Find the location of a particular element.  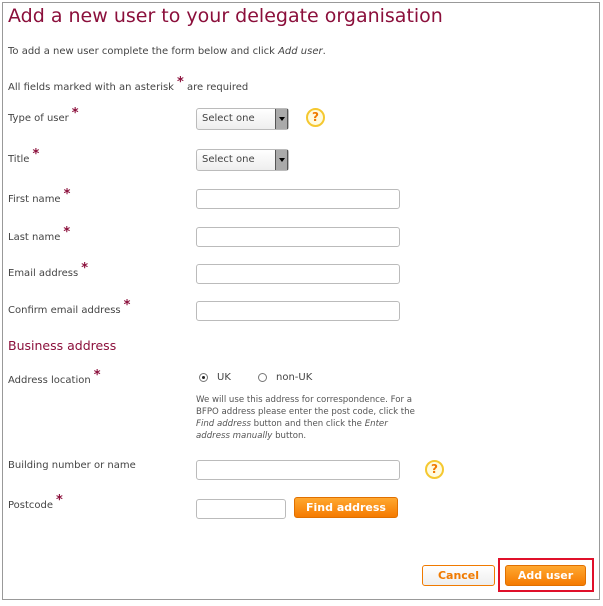

cancel-button: Cancel is located at coordinates (458, 575).